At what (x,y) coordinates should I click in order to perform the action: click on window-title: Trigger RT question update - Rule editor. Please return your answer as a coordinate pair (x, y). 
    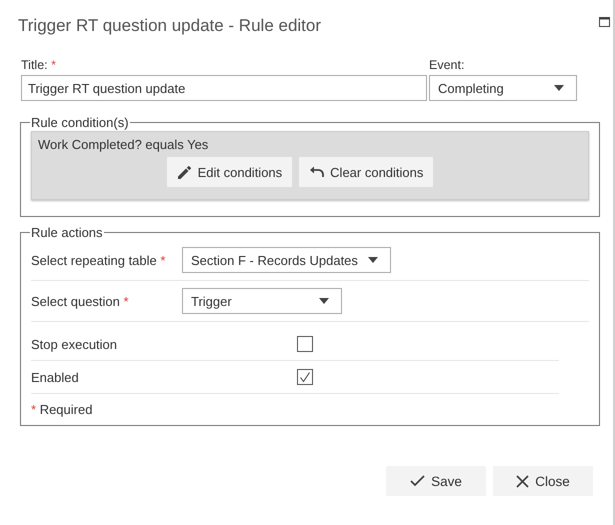
    Looking at the image, I should click on (170, 26).